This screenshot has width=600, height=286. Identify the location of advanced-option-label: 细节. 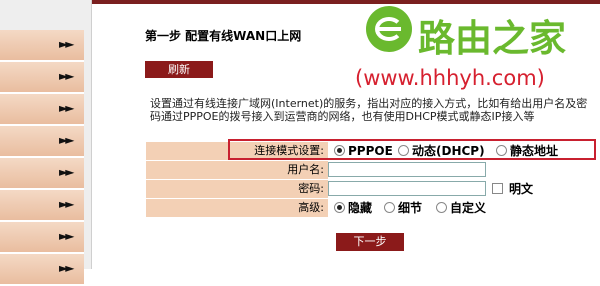
(410, 208).